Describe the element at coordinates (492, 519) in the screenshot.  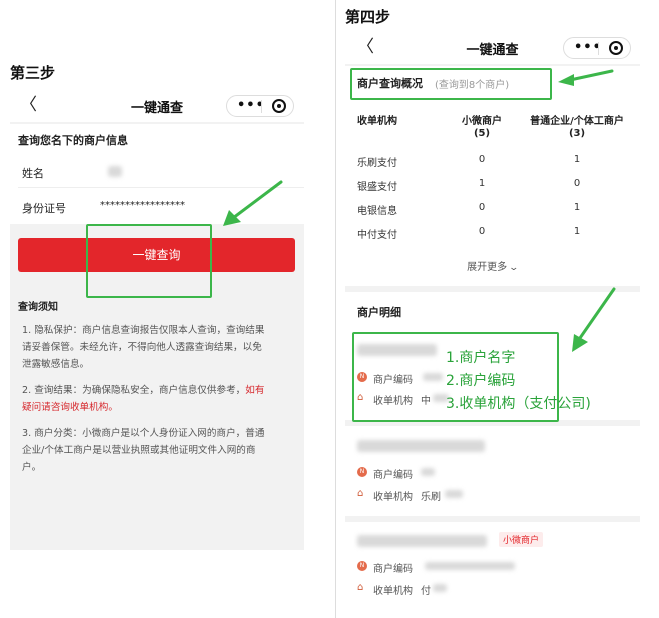
I see `item-divider` at that location.